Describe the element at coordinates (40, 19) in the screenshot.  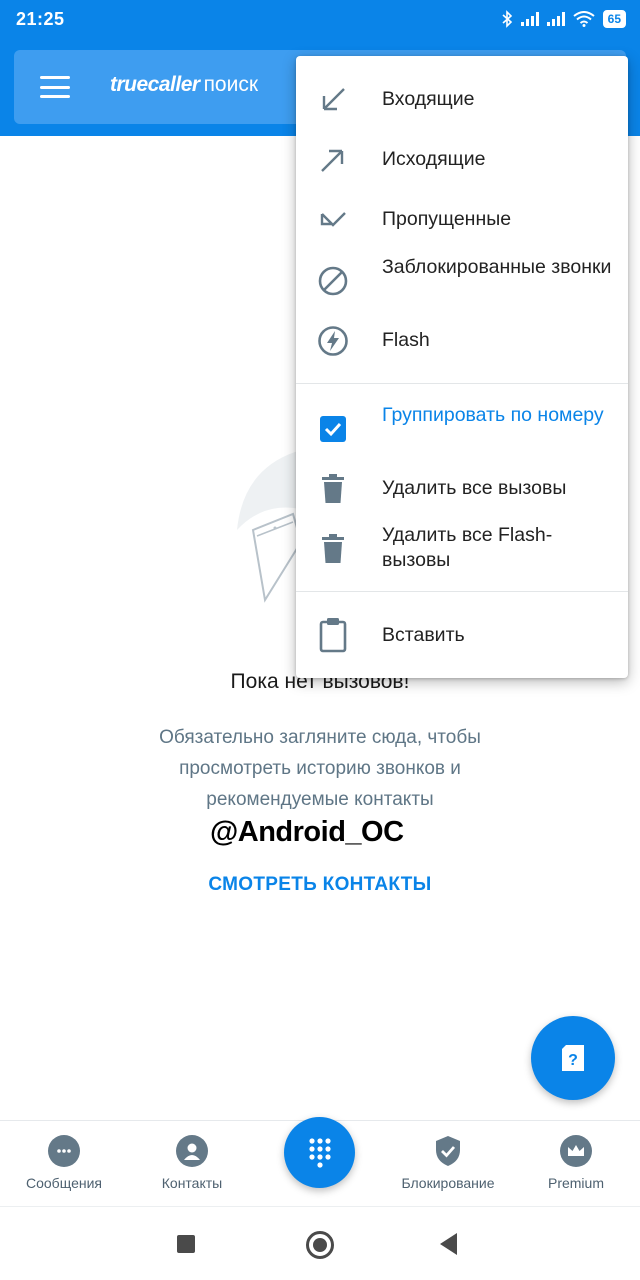
I see `status-time: 21:25` at that location.